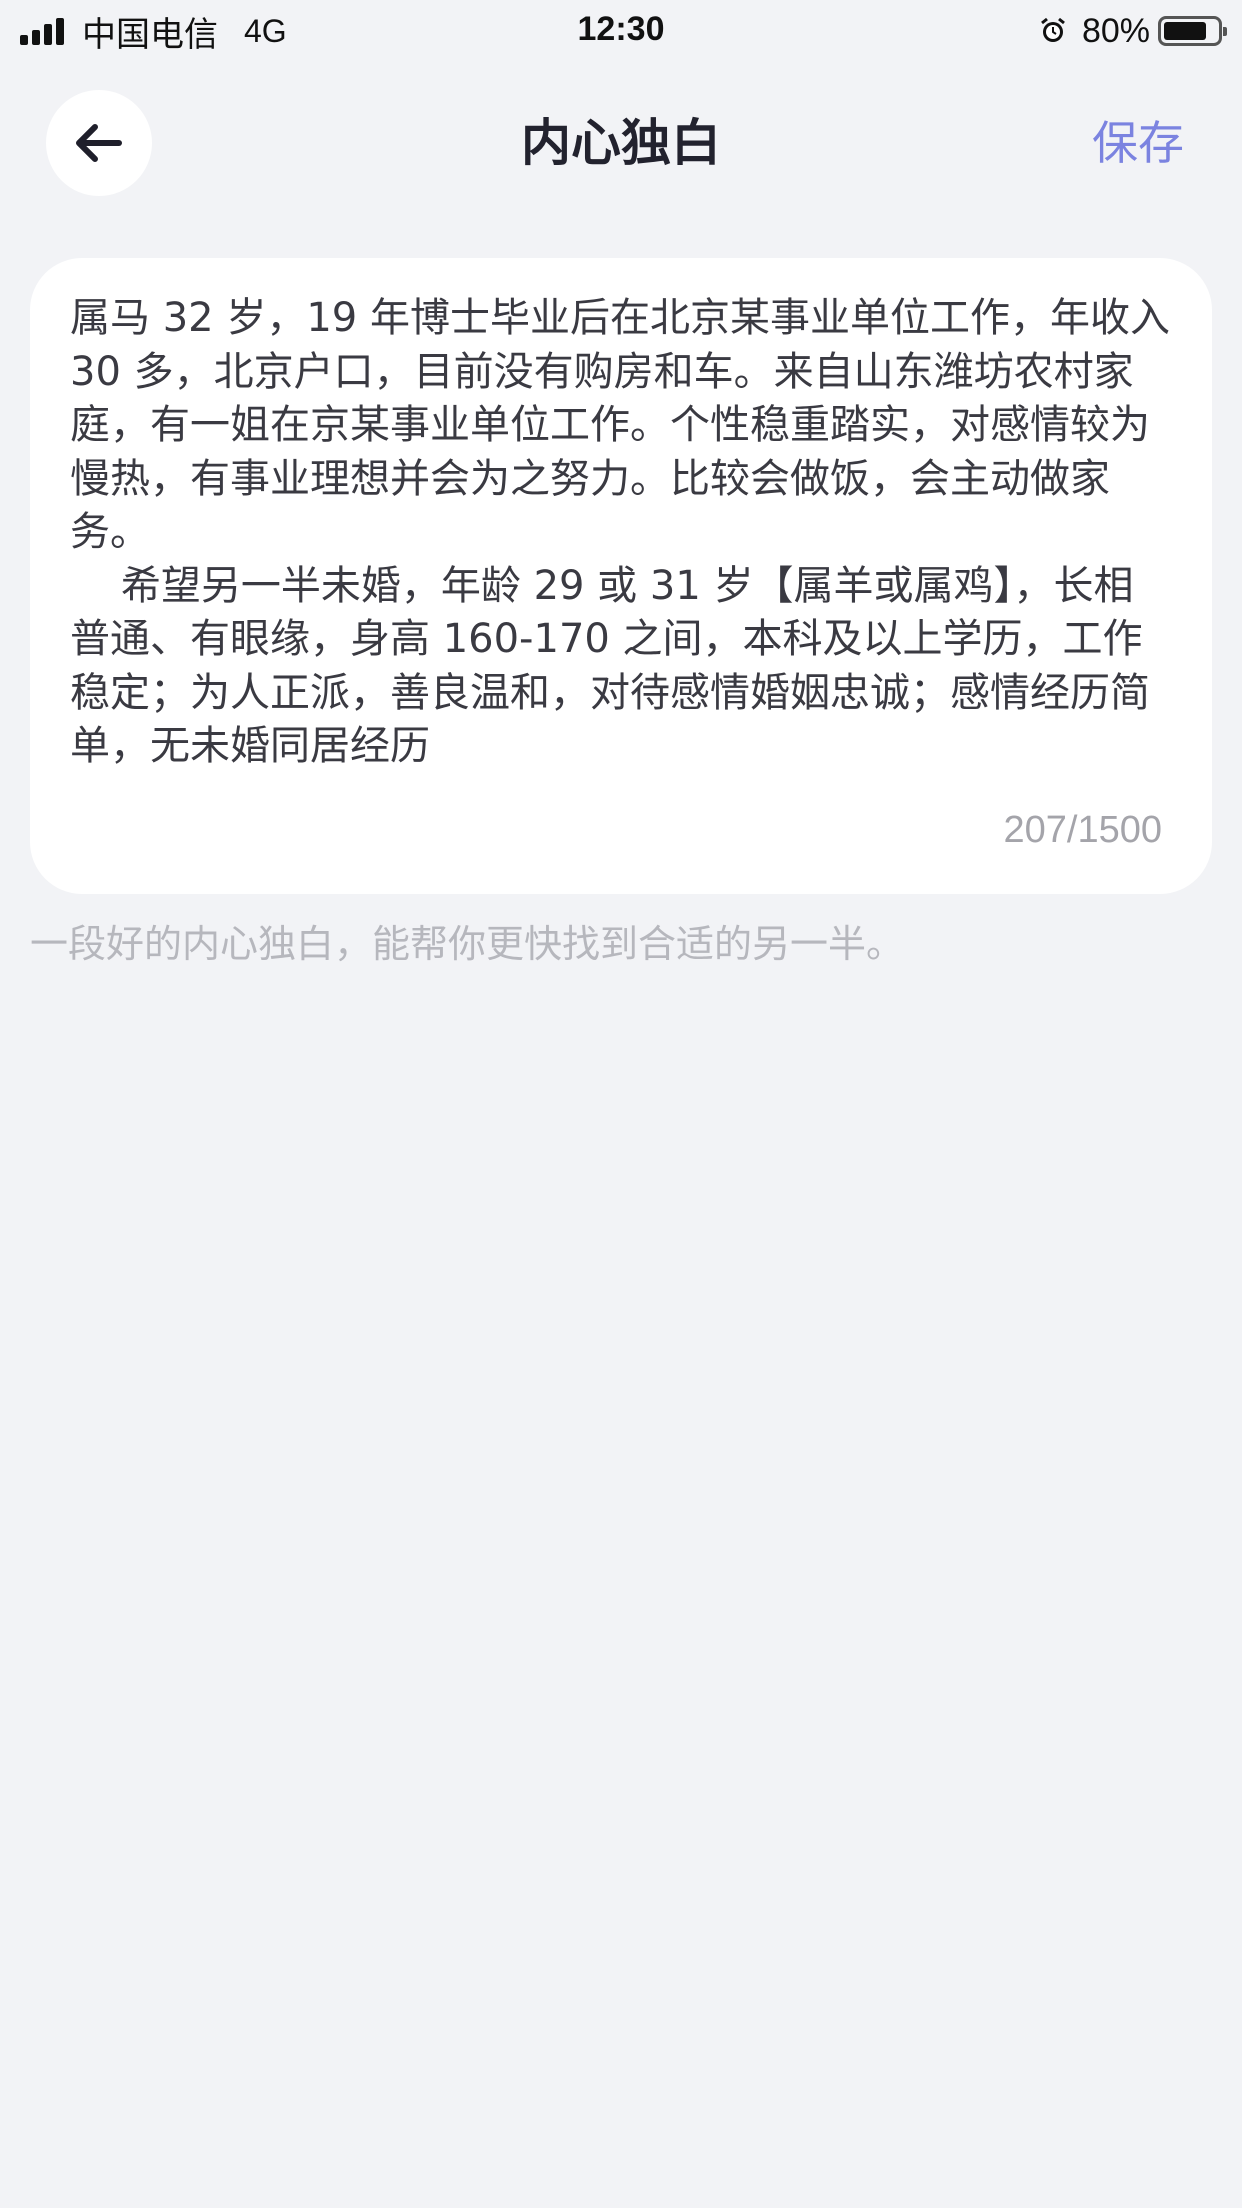  Describe the element at coordinates (467, 944) in the screenshot. I see `hint-text: 一段好的内心独白，能帮你更快找到合适的另一半。` at that location.